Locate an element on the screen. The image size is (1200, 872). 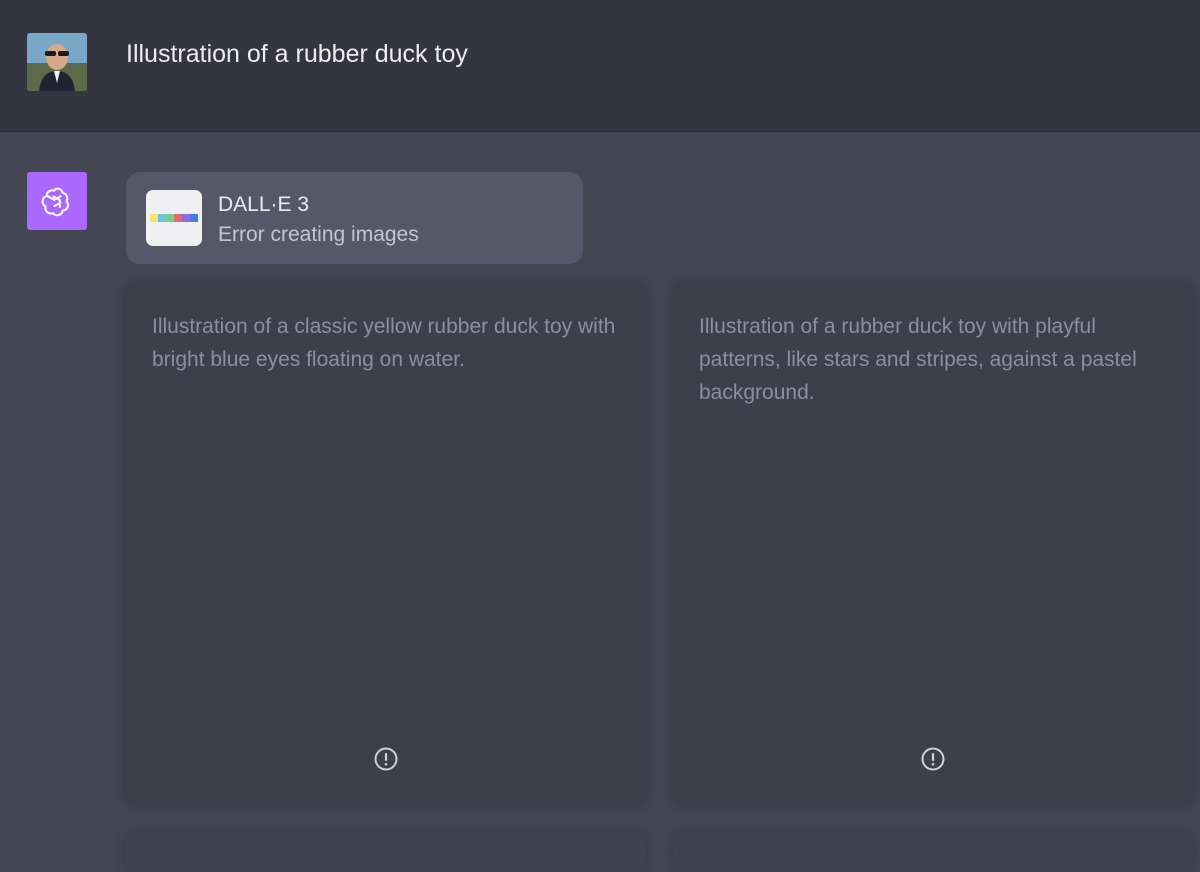
dalle-thumbnail-icon is located at coordinates (174, 218).